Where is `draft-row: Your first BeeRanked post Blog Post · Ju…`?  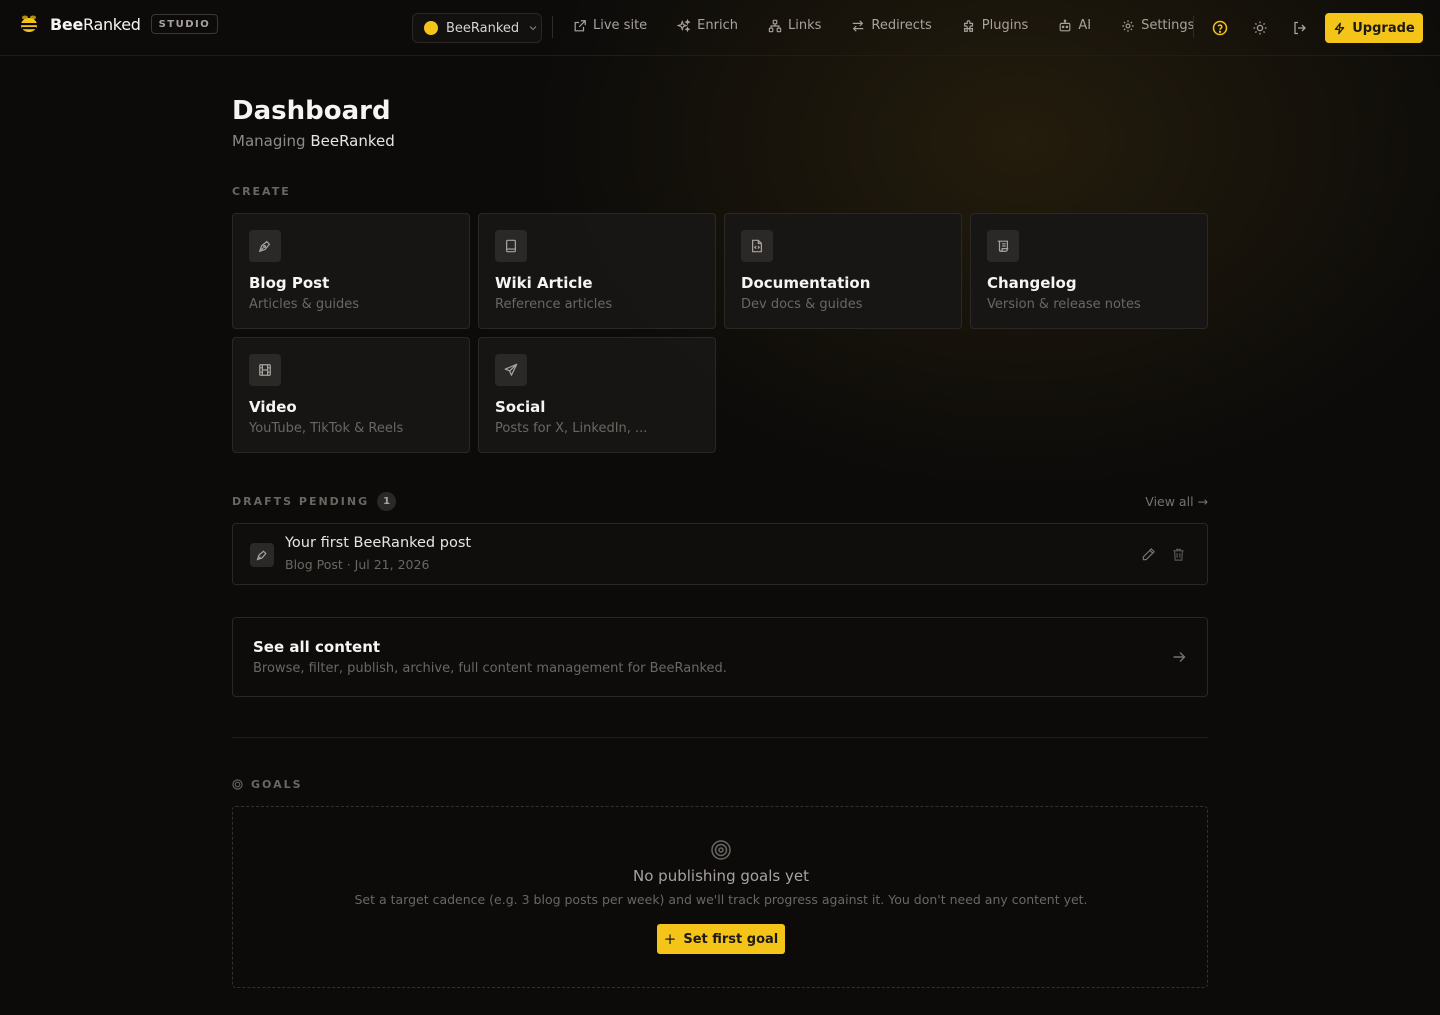
draft-row: Your first BeeRanked post Blog Post · Ju… is located at coordinates (720, 554).